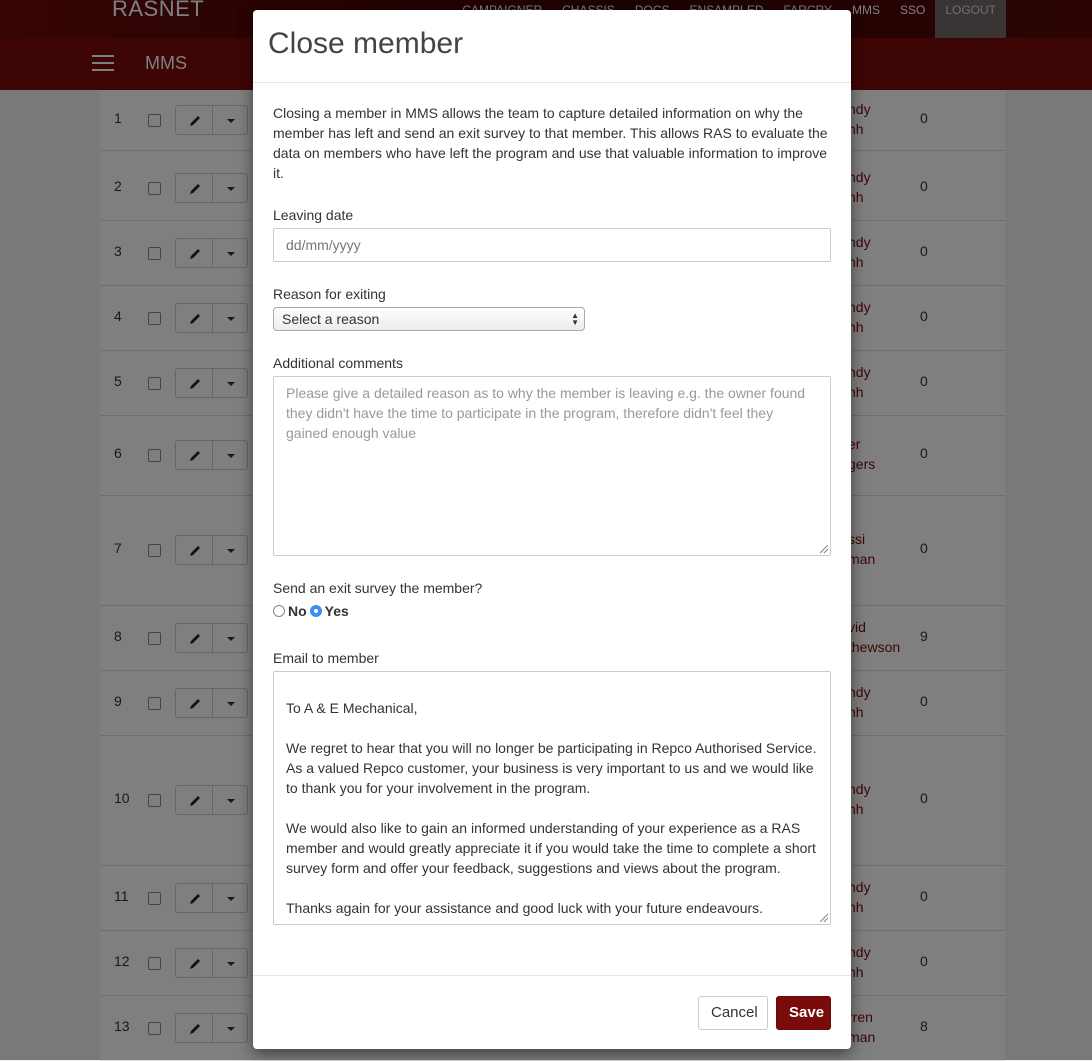 This screenshot has width=1092, height=1061. What do you see at coordinates (331, 319) in the screenshot?
I see `reason-select-value: Select a reason` at bounding box center [331, 319].